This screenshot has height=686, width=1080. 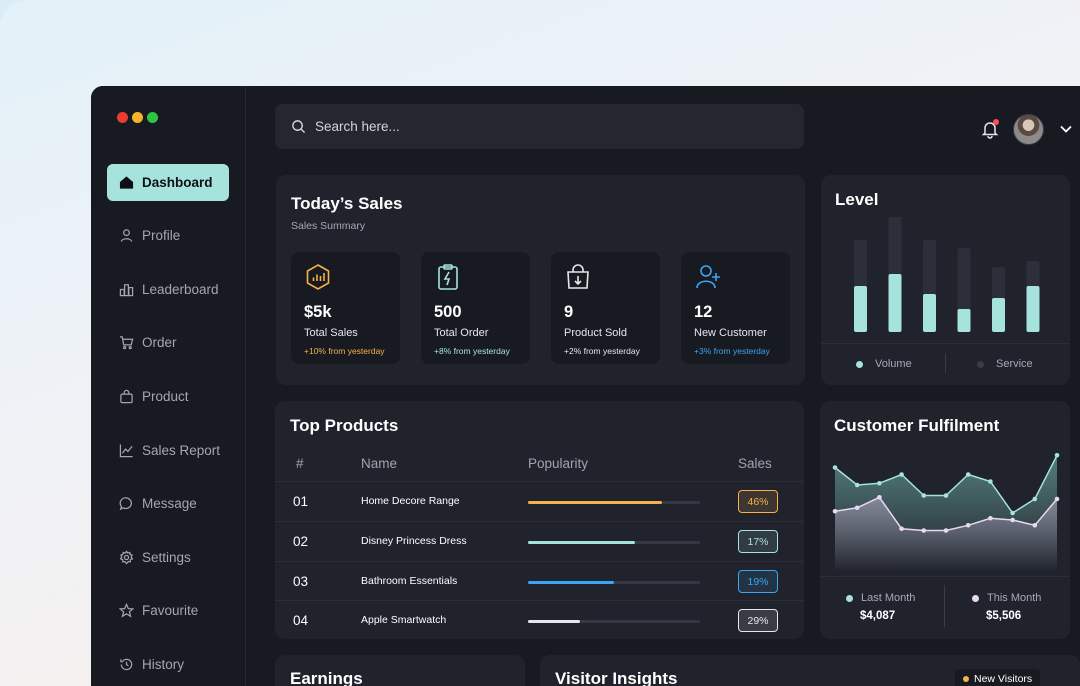 I want to click on sidebar-item-leaderboard: Leaderboard, so click(x=168, y=289).